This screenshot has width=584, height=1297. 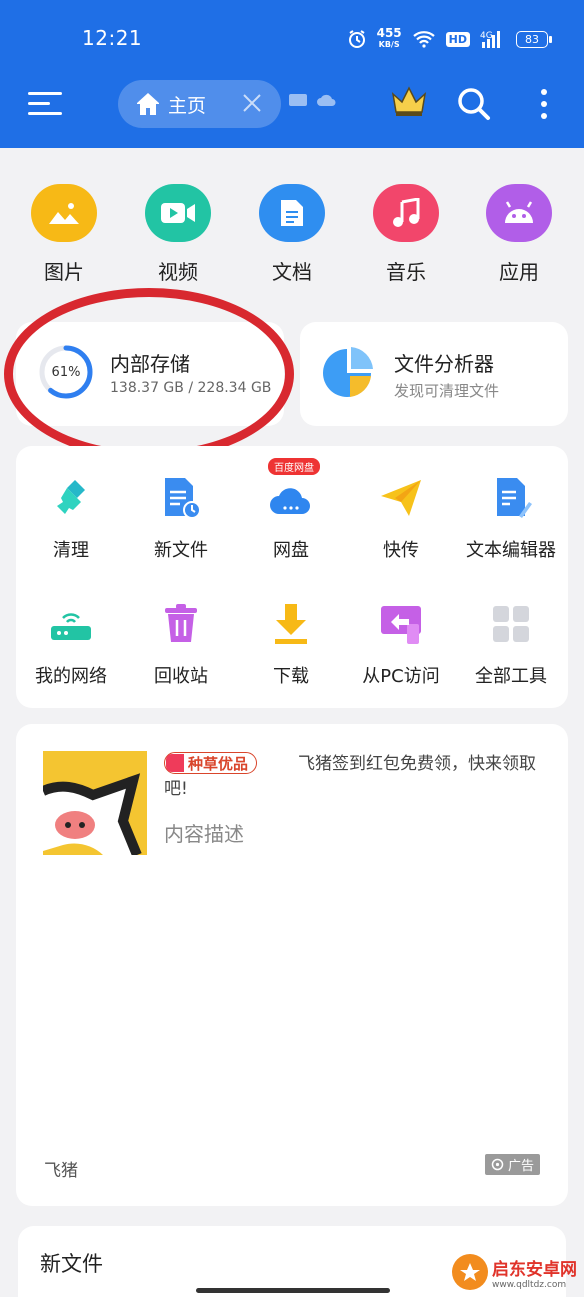 What do you see at coordinates (71, 676) in the screenshot?
I see `tool-label: 我的网络` at bounding box center [71, 676].